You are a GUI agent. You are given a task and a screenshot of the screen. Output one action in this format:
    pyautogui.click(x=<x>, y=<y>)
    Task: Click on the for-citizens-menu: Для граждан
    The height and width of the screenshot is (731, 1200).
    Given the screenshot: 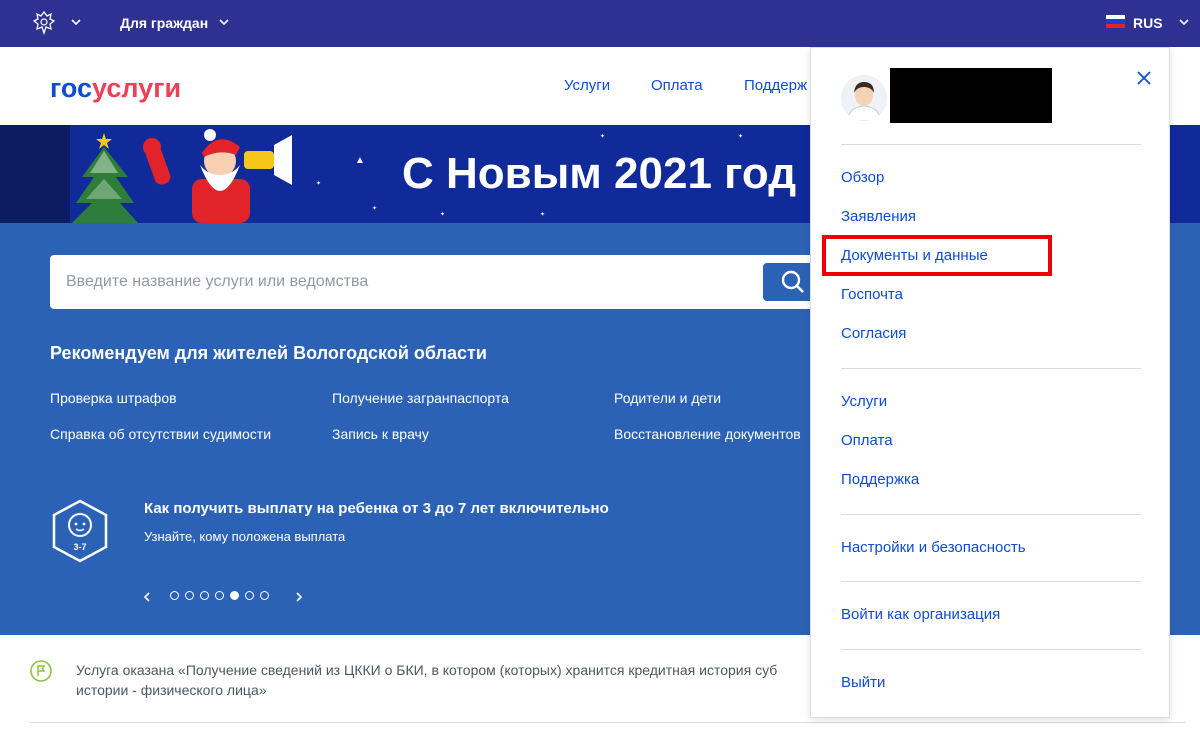 What is the action you would take?
    pyautogui.click(x=164, y=23)
    